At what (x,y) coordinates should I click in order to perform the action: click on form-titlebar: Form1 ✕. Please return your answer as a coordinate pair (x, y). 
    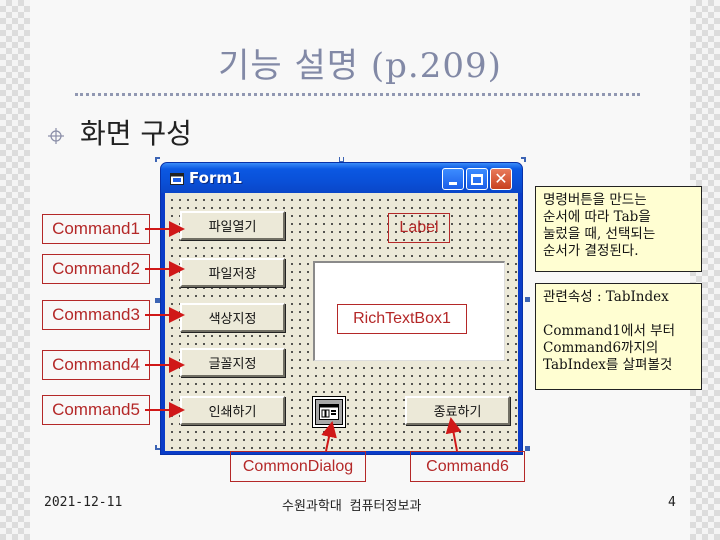
    Looking at the image, I should click on (341, 178).